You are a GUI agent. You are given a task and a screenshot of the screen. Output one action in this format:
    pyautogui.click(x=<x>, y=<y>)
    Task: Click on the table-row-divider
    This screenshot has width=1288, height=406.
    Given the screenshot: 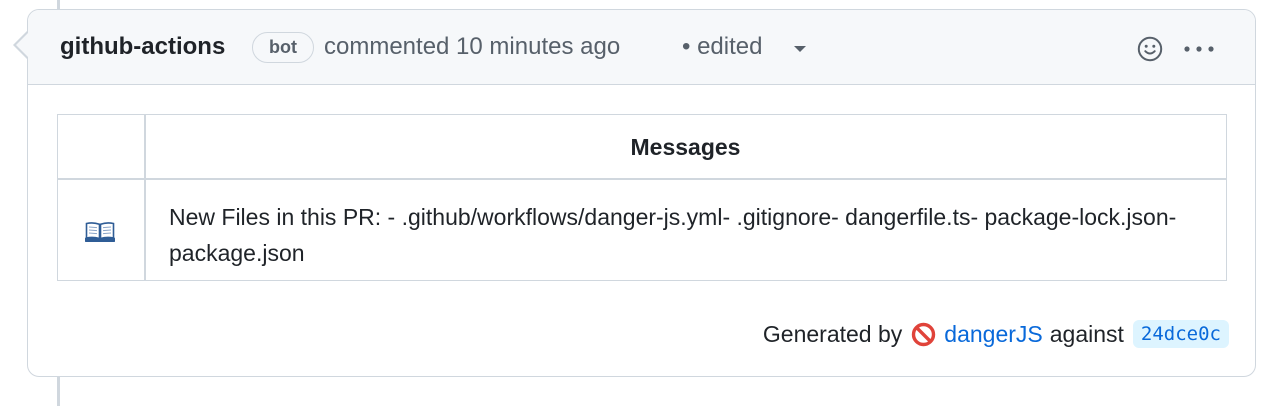 What is the action you would take?
    pyautogui.click(x=642, y=179)
    